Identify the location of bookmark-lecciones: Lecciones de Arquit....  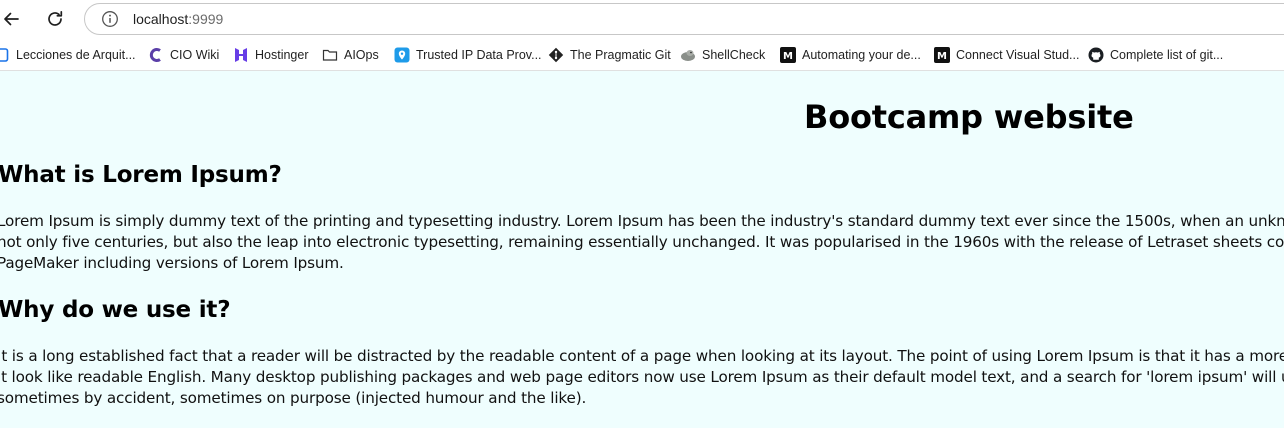
(68, 55).